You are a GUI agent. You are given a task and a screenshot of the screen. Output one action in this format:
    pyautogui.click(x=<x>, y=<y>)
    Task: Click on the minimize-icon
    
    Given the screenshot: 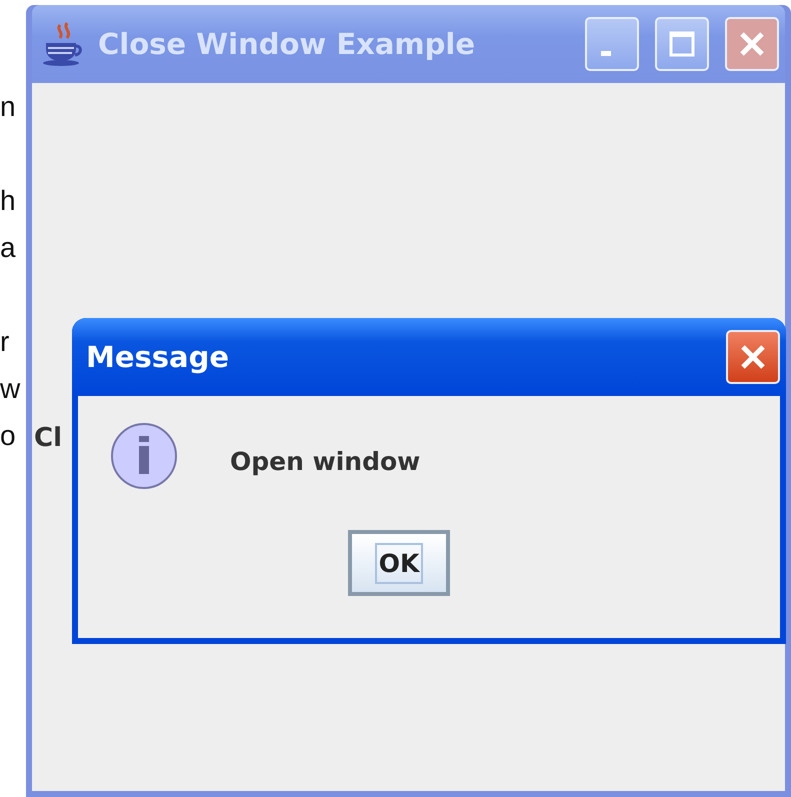 What is the action you would take?
    pyautogui.click(x=606, y=53)
    